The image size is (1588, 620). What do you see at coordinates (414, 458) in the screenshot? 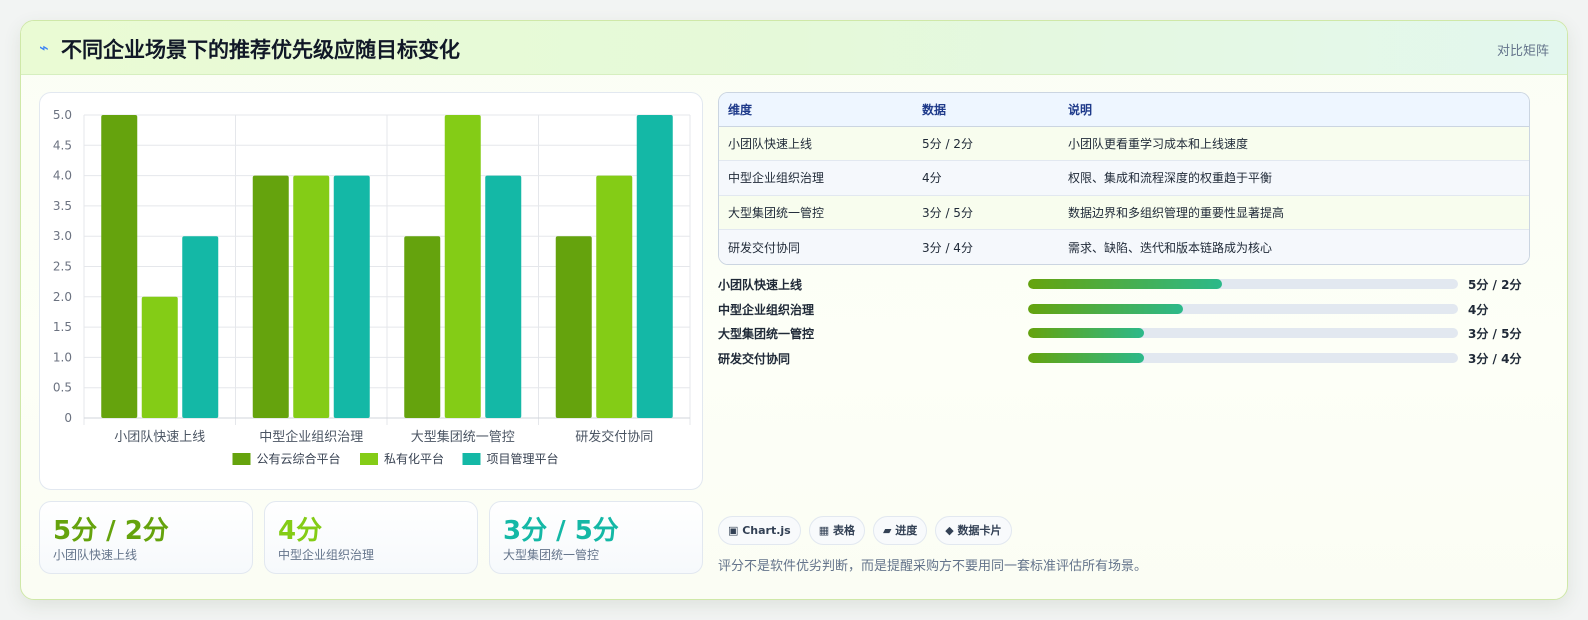
I see `legend-label: 私有化平台` at bounding box center [414, 458].